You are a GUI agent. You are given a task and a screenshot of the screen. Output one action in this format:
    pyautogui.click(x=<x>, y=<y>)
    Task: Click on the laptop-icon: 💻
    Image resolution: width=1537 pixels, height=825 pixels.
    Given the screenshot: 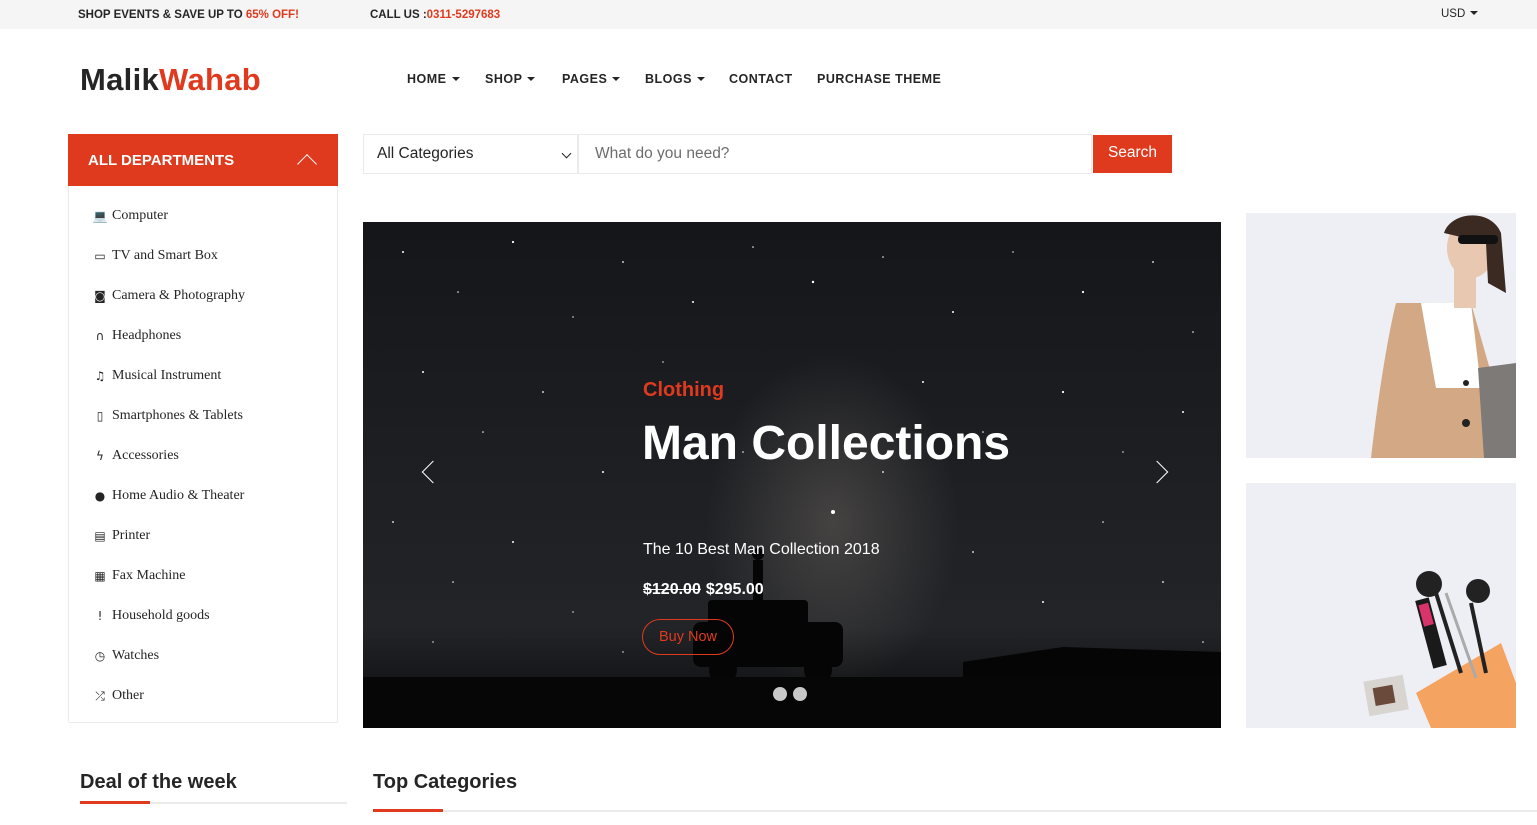 What is the action you would take?
    pyautogui.click(x=100, y=216)
    